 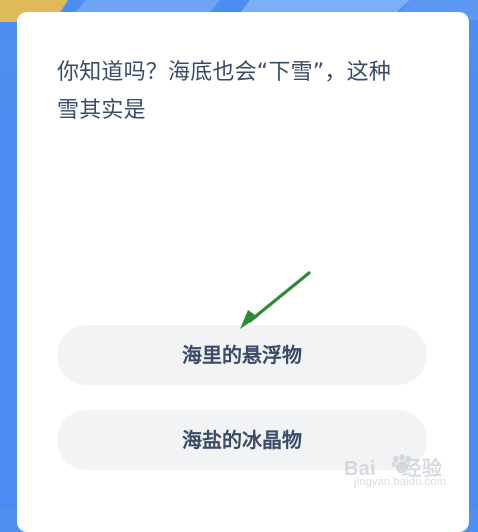 I want to click on question-text: 你知道吗？海底也会“下雪”，这种 雪其实是, so click(x=224, y=91).